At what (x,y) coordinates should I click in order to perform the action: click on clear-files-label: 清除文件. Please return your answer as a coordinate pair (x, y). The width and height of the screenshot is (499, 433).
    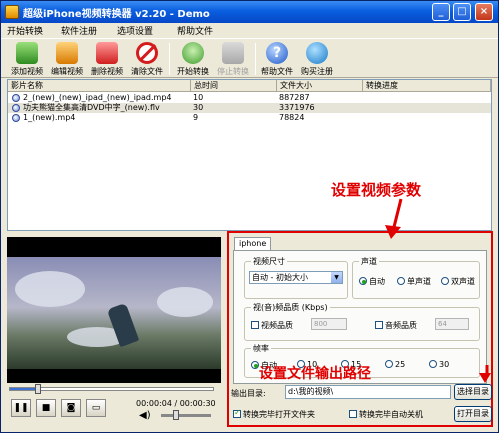
    Looking at the image, I should click on (147, 71).